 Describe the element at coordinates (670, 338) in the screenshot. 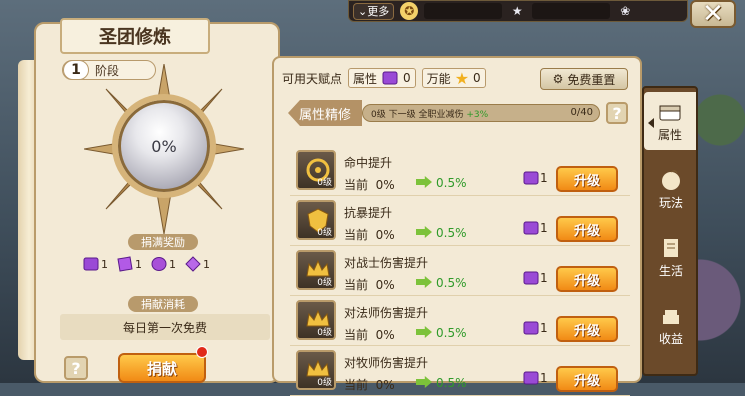

I see `tab-label: 收益` at that location.